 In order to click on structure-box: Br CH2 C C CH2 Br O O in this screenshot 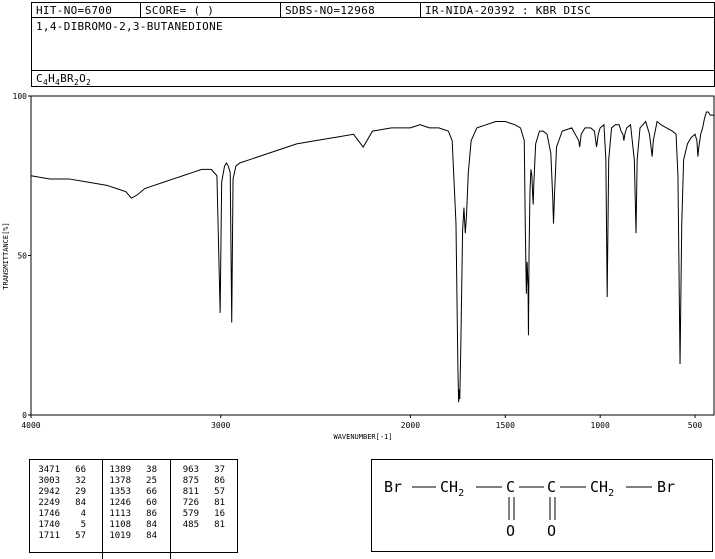, I will do `click(542, 505)`.